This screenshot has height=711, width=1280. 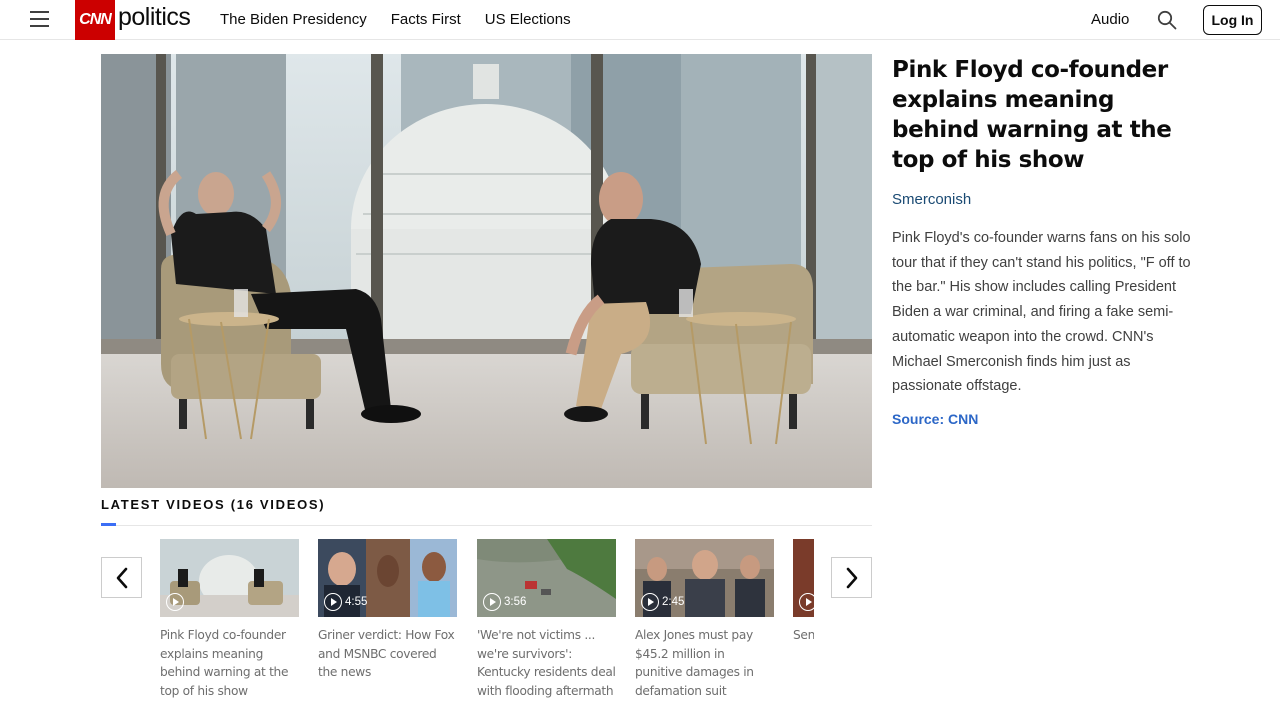 I want to click on video-caption: Sen Linc abo, so click(x=803, y=635).